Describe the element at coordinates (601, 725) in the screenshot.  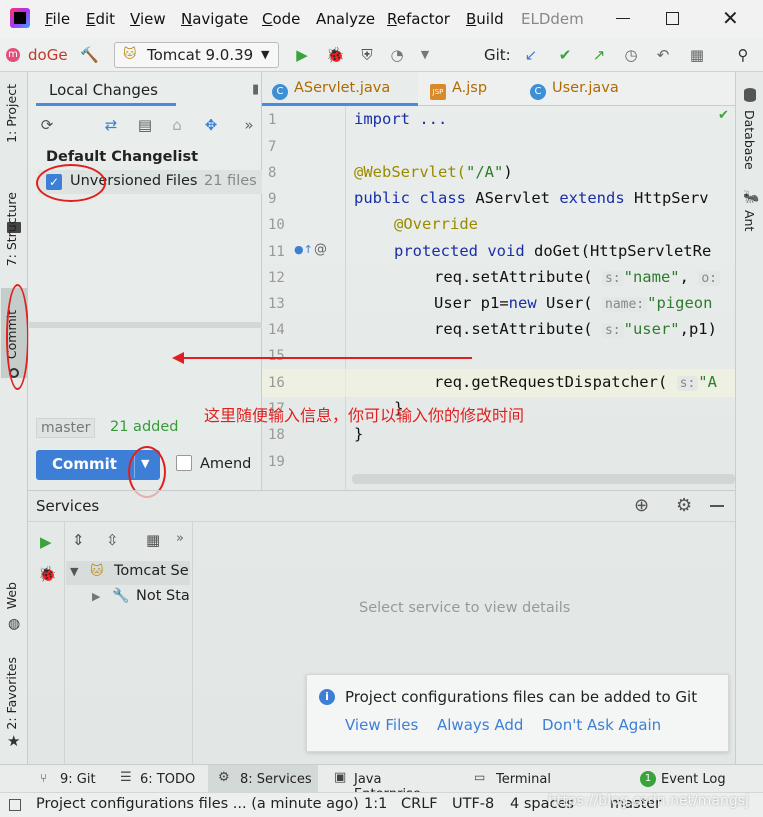
I see `dont-ask-again-link: Don't Ask Again` at that location.